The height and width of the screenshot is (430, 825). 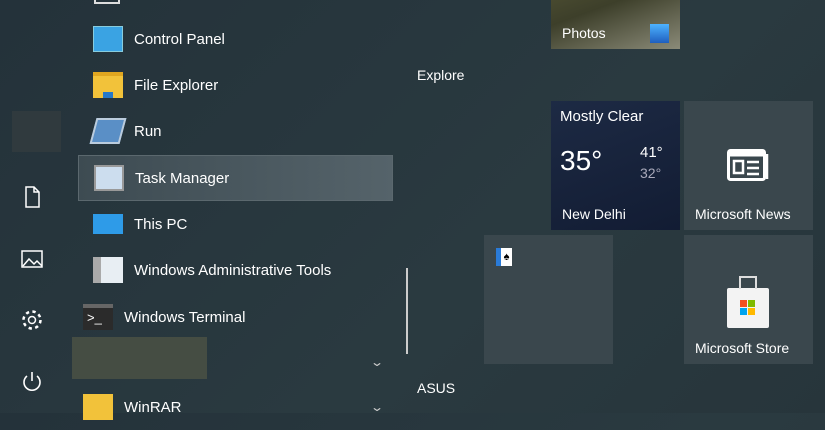 I want to click on tile-microsoft-news: Microsoft News, so click(x=748, y=165).